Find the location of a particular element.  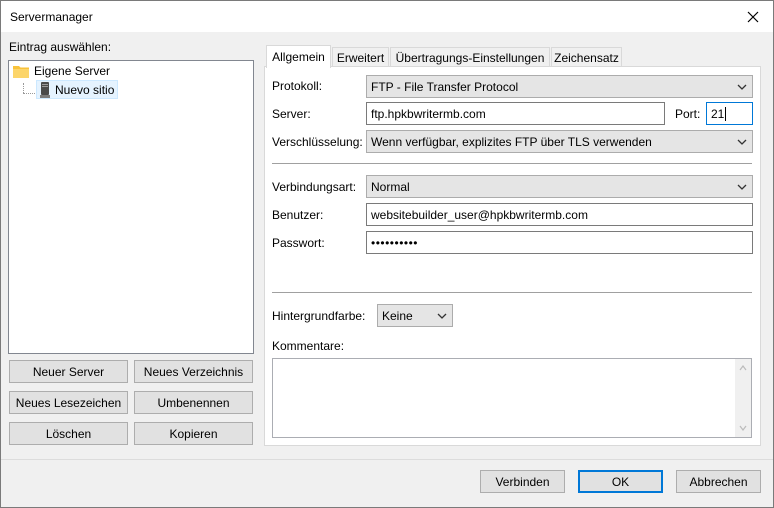

tree-item-label: Nuevo sitio is located at coordinates (85, 89).